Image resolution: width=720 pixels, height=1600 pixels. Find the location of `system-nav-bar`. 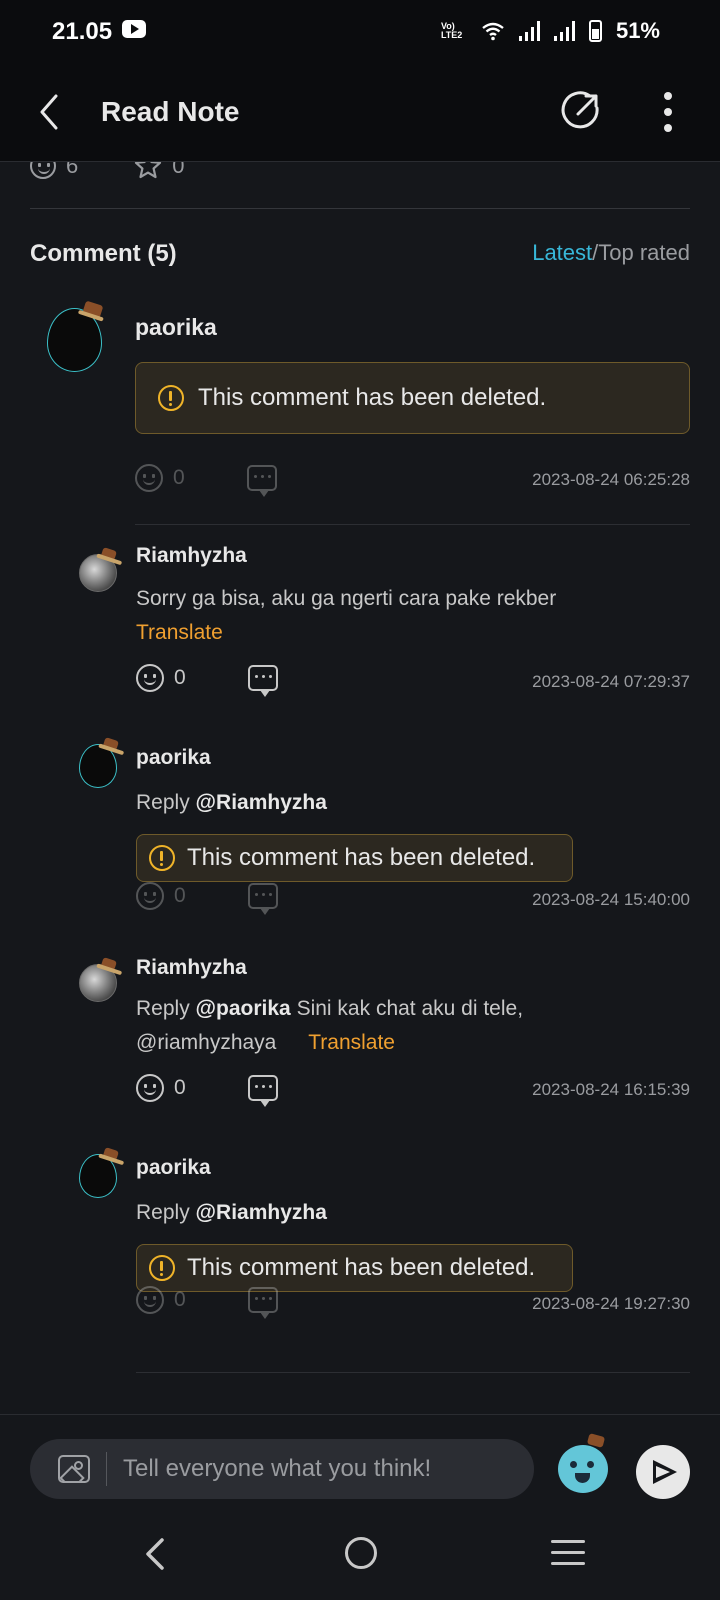

system-nav-bar is located at coordinates (360, 1556).